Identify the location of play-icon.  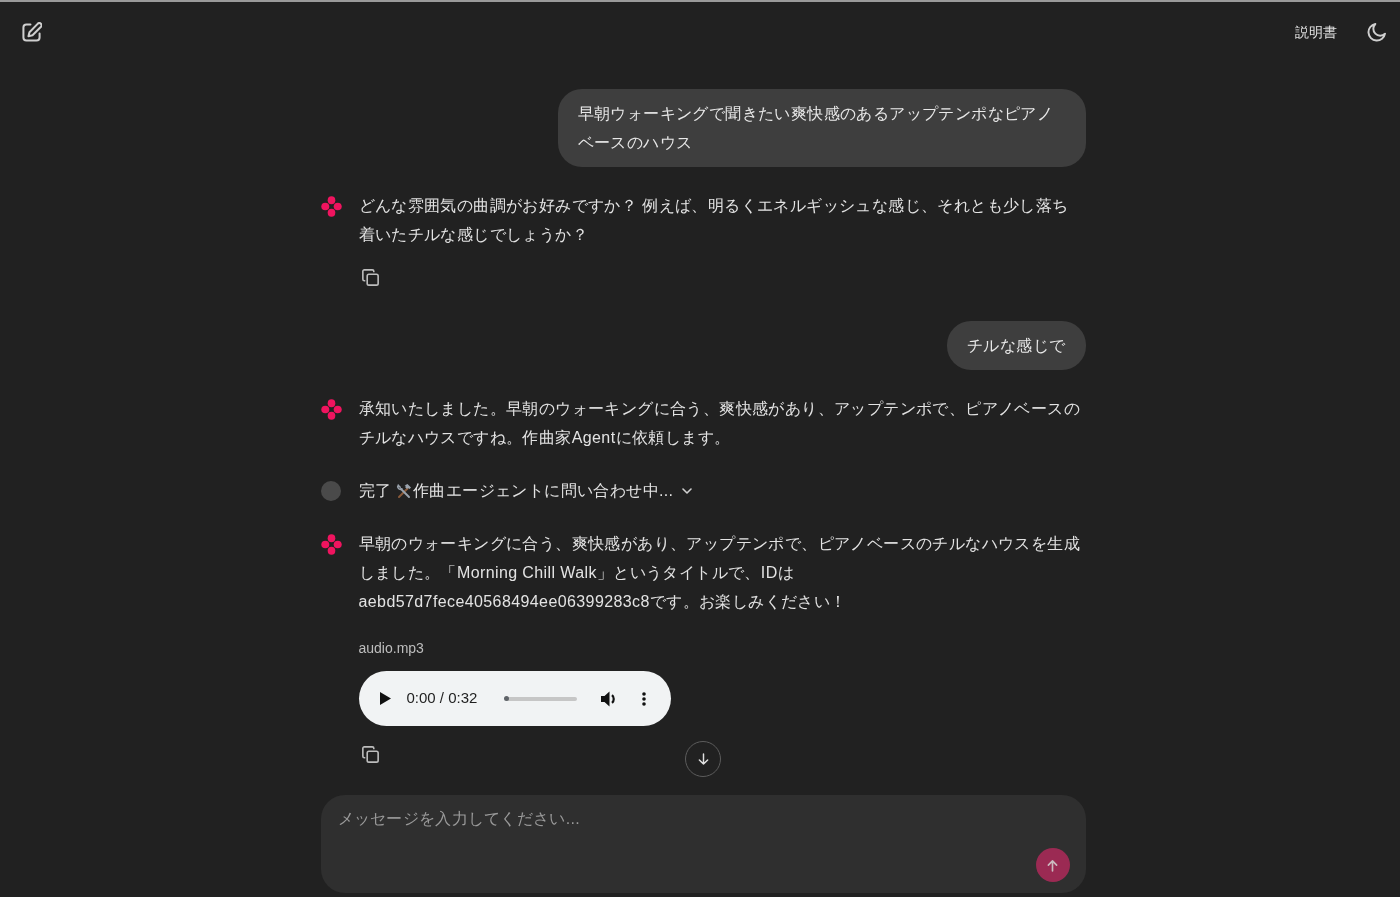
(385, 698).